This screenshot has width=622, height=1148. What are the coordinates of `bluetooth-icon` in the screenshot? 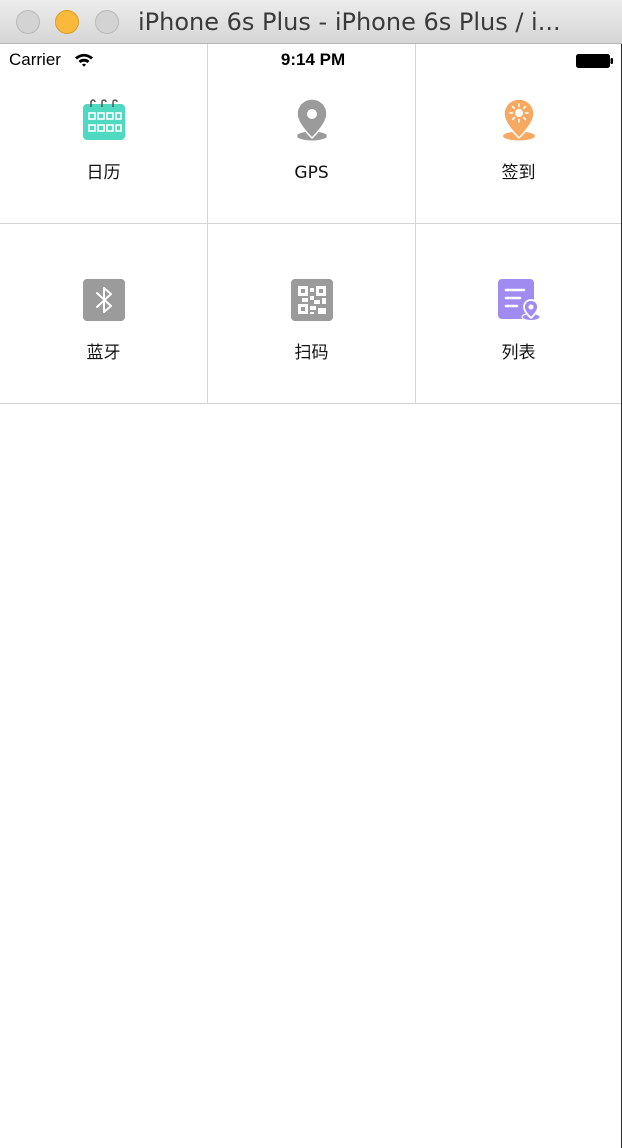 It's located at (103, 300).